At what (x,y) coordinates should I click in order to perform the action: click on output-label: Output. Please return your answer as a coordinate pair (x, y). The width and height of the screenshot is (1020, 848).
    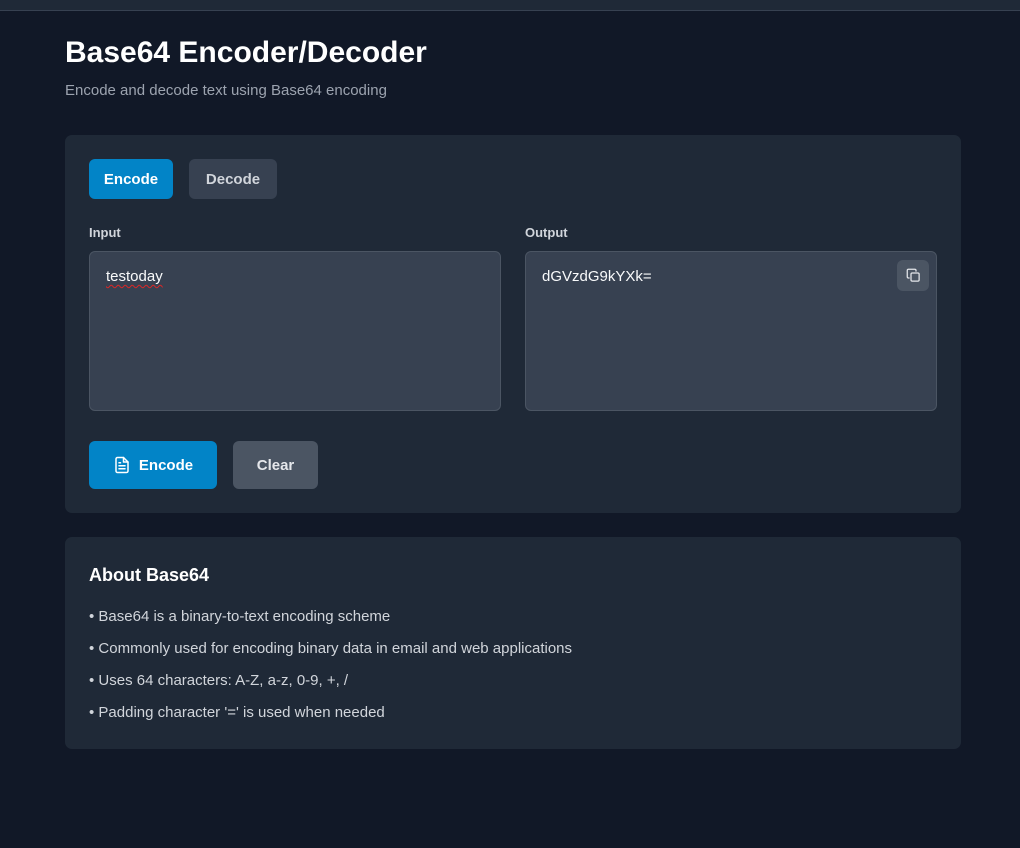
    Looking at the image, I should click on (546, 232).